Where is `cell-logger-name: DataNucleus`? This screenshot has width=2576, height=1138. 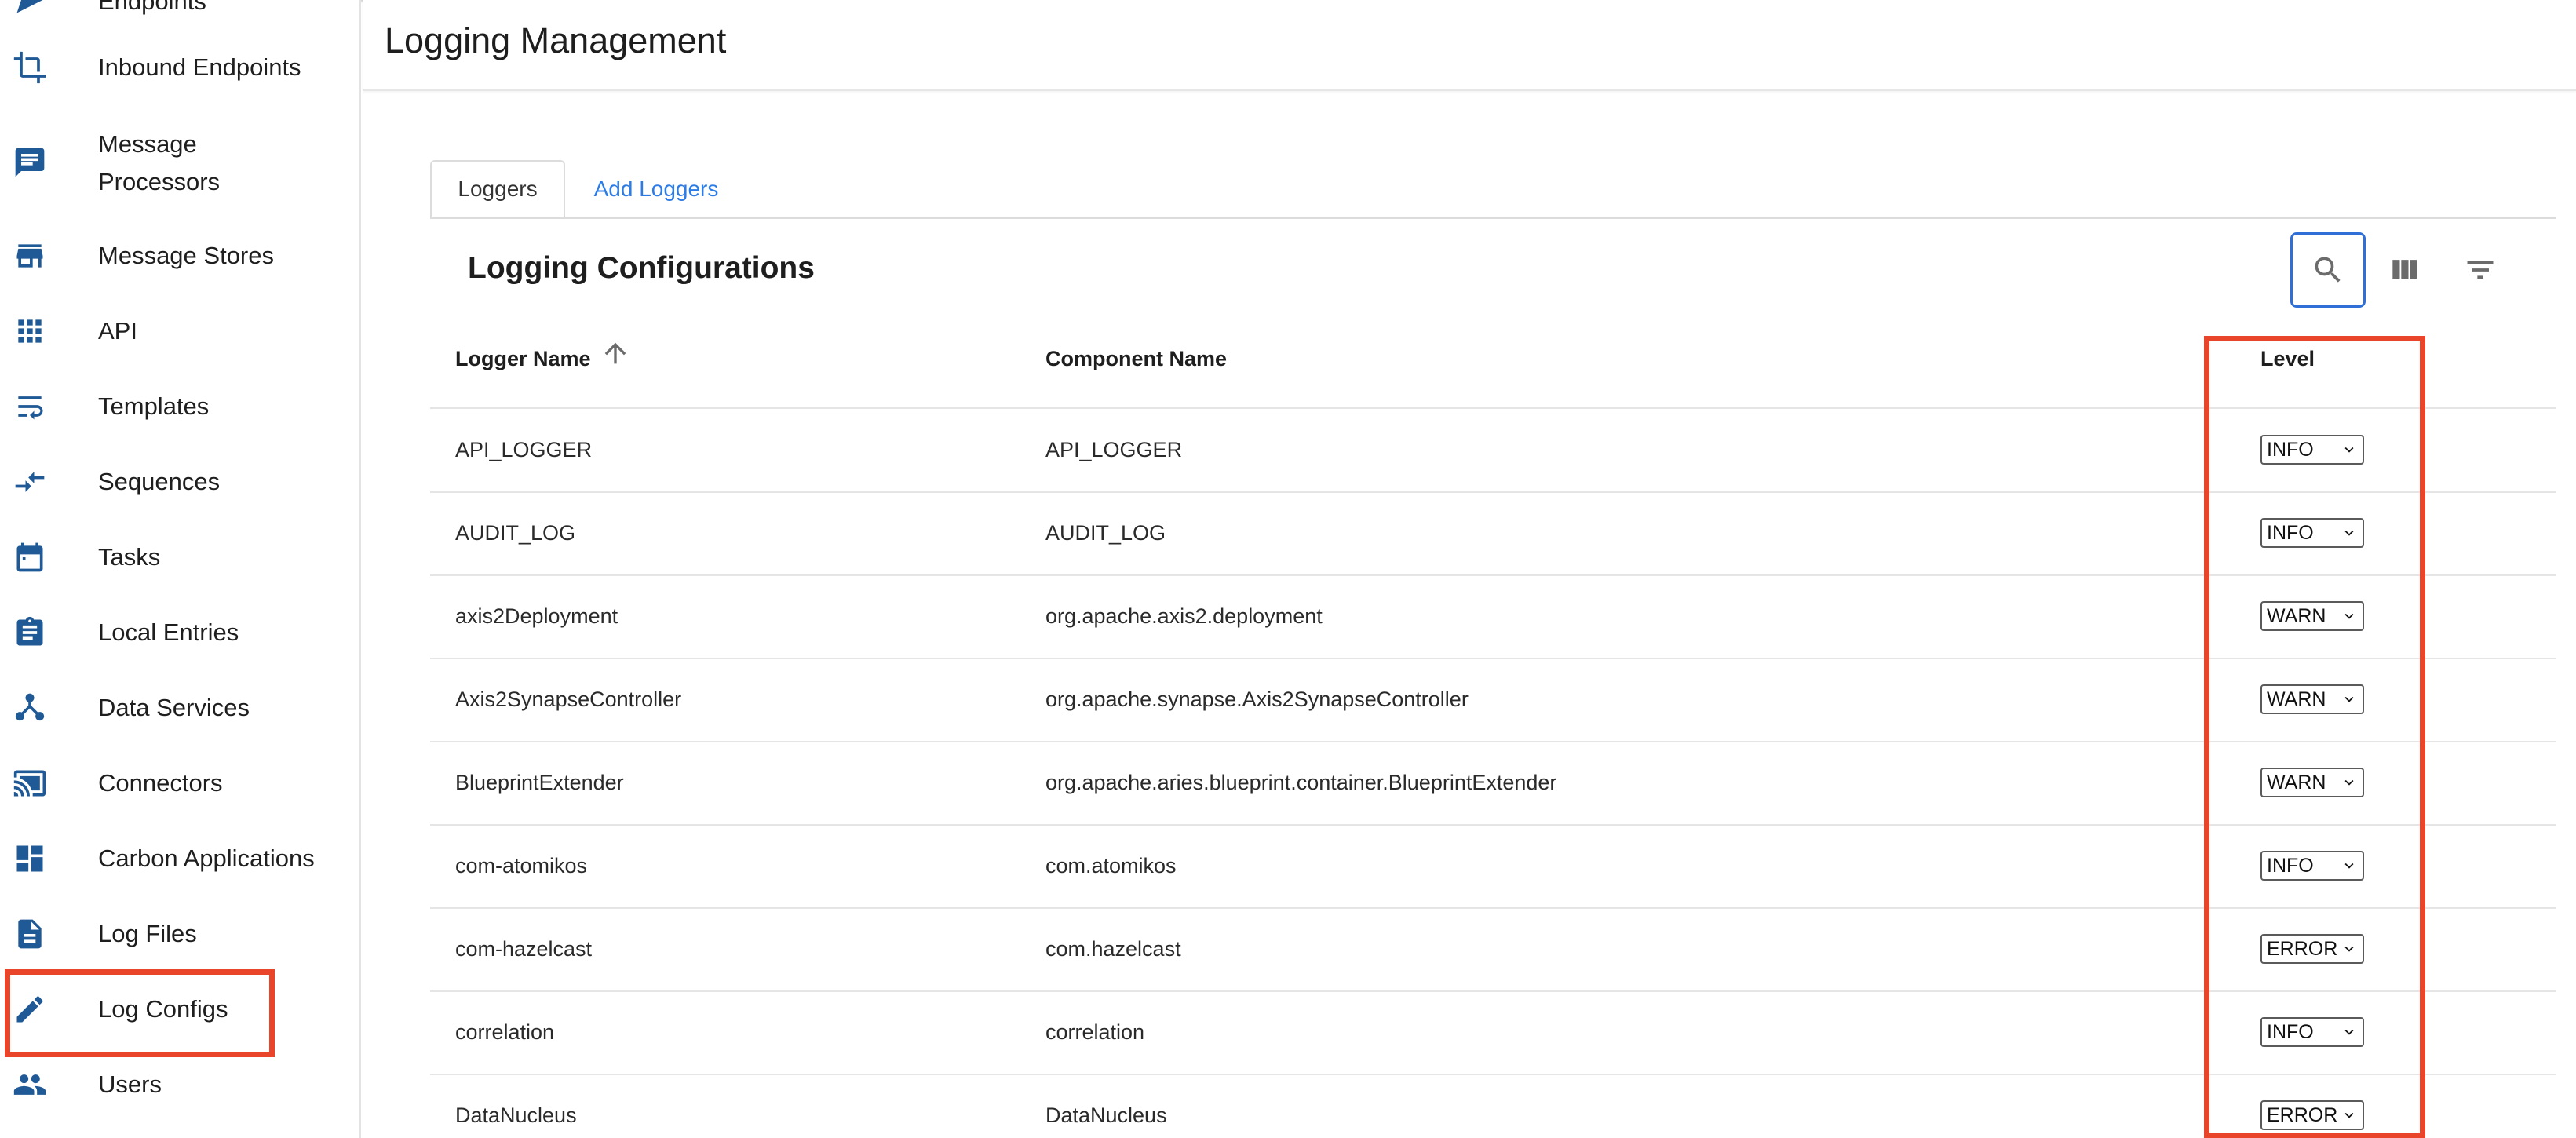 cell-logger-name: DataNucleus is located at coordinates (516, 1115).